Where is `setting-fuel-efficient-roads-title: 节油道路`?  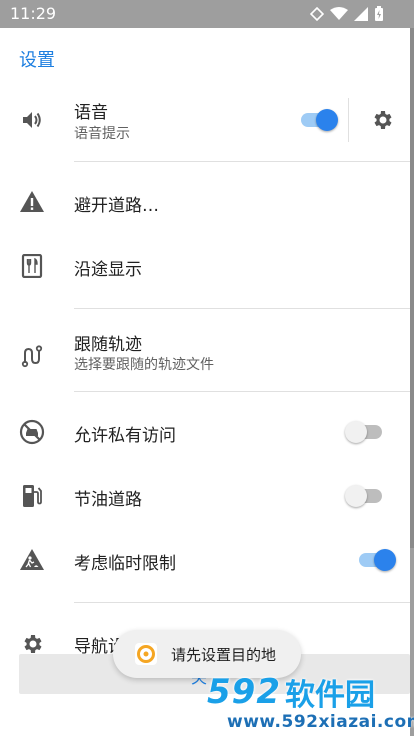
setting-fuel-efficient-roads-title: 节油道路 is located at coordinates (108, 500).